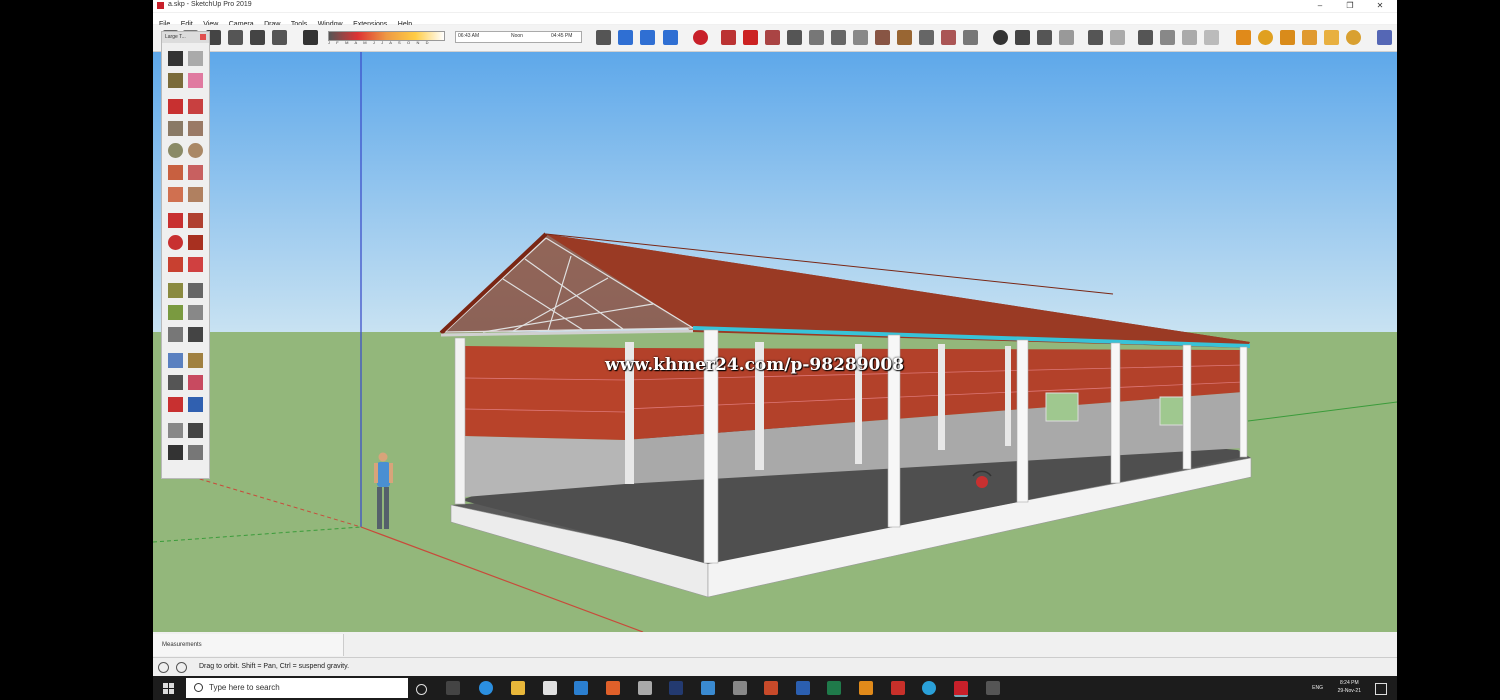 The height and width of the screenshot is (700, 1500). I want to click on language-indicator: ENG, so click(1317, 688).